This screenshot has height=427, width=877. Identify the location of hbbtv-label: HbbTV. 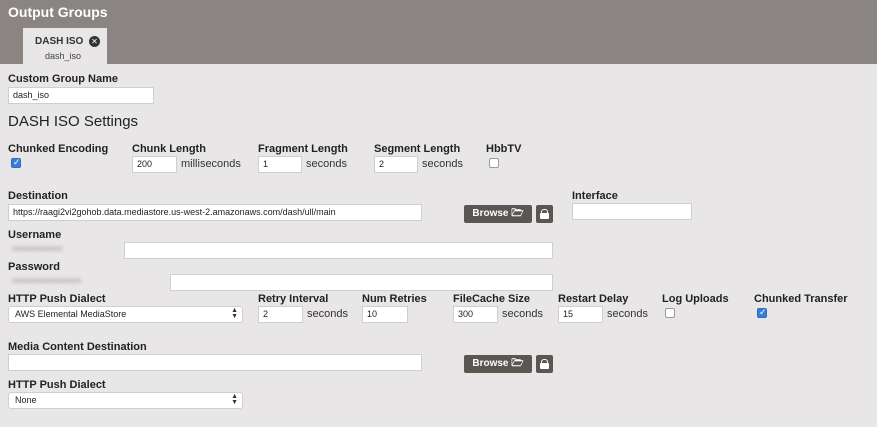
(504, 149).